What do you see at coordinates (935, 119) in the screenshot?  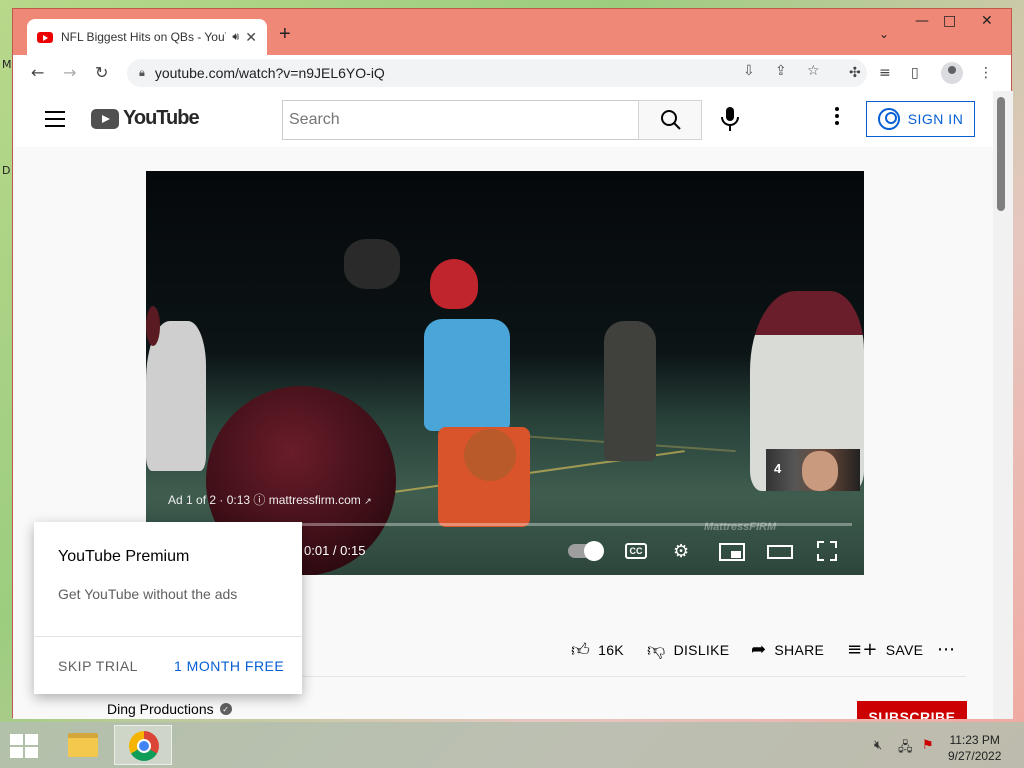 I see `sign-in-label: SIGN IN` at bounding box center [935, 119].